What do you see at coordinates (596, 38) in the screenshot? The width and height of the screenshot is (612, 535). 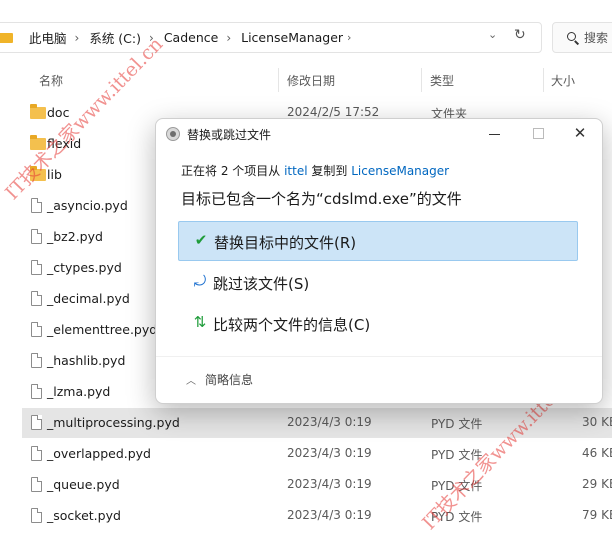 I see `search-placeholder: 搜索` at bounding box center [596, 38].